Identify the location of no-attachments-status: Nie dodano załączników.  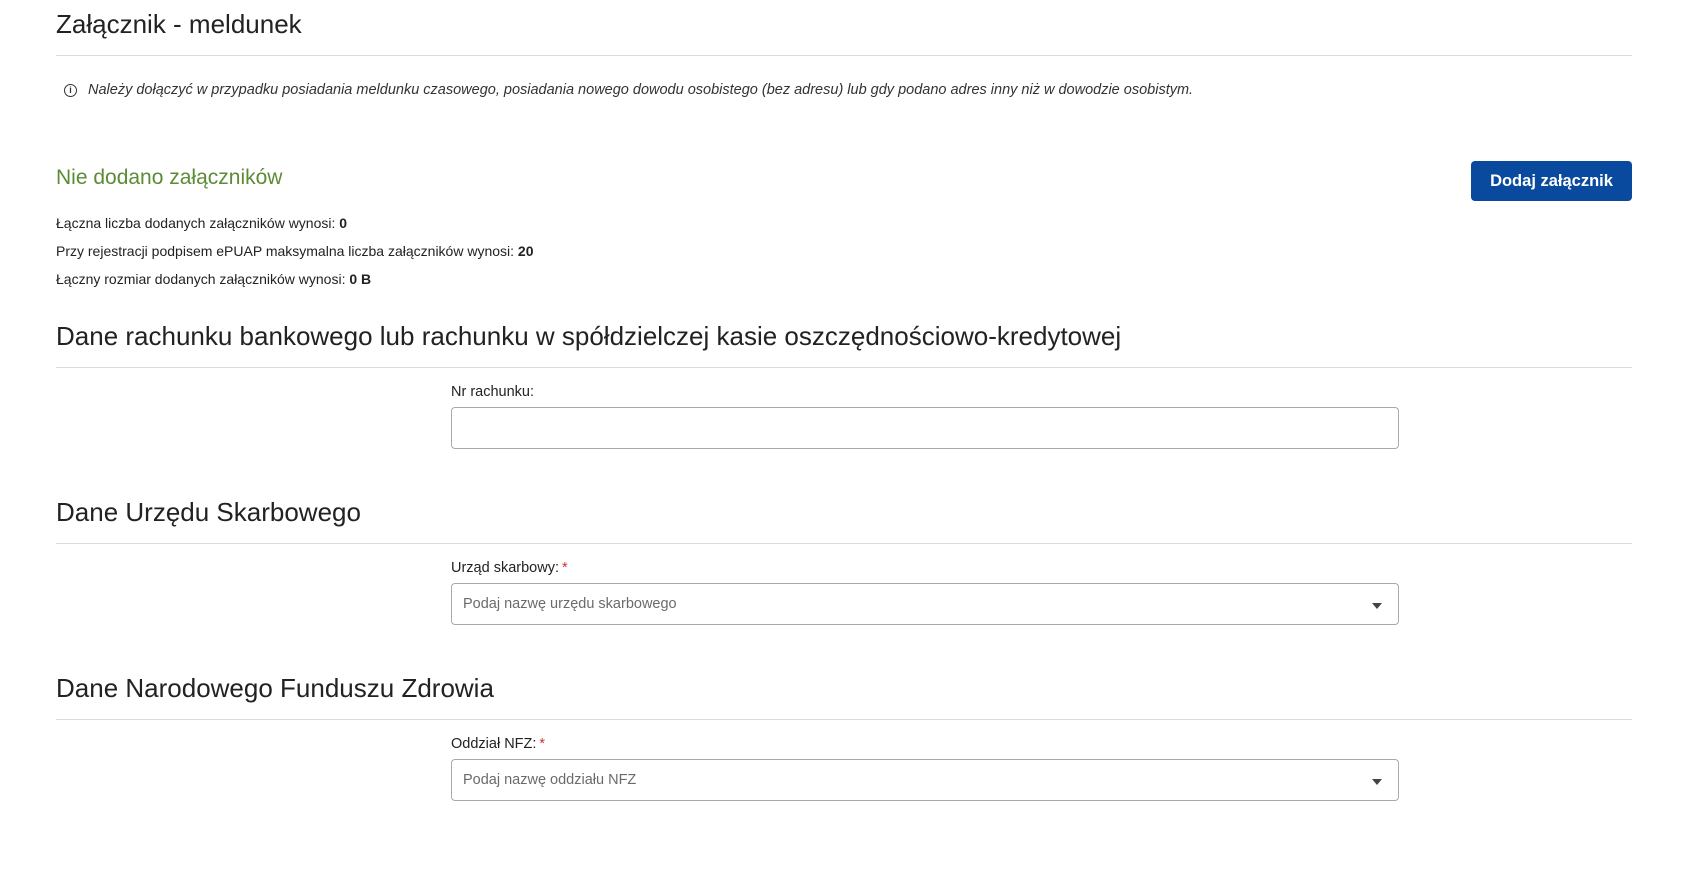
(169, 177).